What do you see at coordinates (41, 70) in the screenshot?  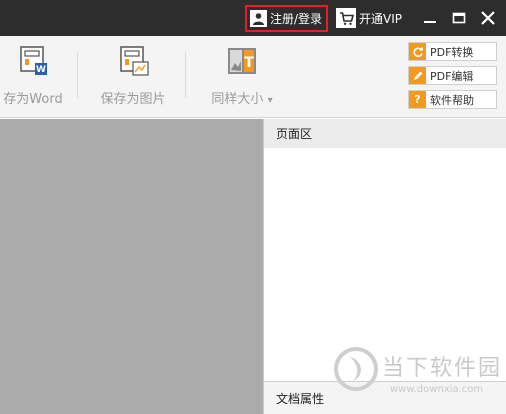 I see `svg-text: W` at bounding box center [41, 70].